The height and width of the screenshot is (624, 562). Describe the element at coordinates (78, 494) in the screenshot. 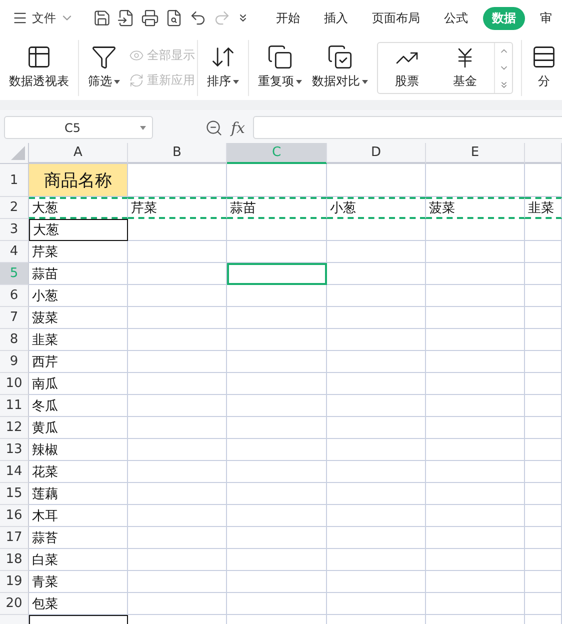

I see `table-cell: 莲藕` at that location.